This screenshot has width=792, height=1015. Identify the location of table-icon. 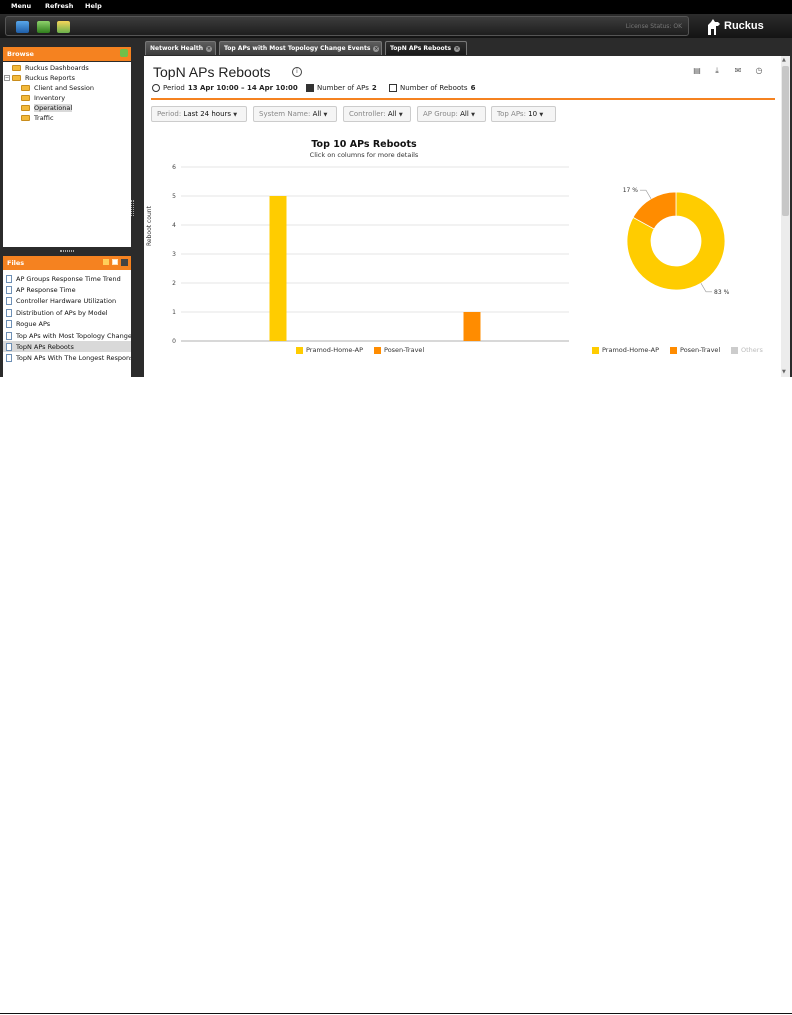
(63, 27).